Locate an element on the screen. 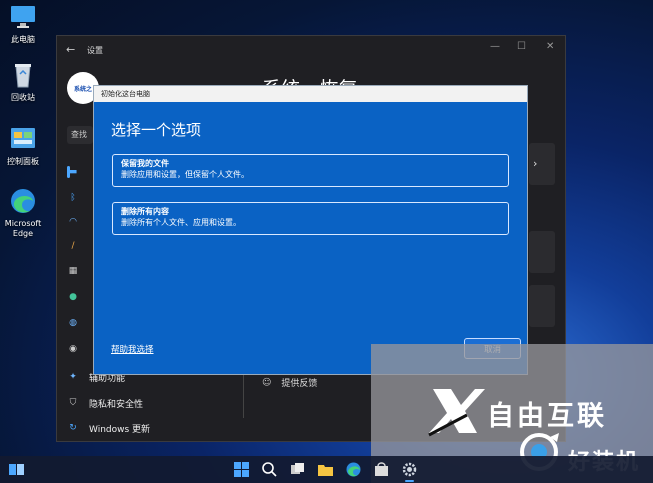 The width and height of the screenshot is (653, 483). settings-title: 设置 is located at coordinates (95, 50).